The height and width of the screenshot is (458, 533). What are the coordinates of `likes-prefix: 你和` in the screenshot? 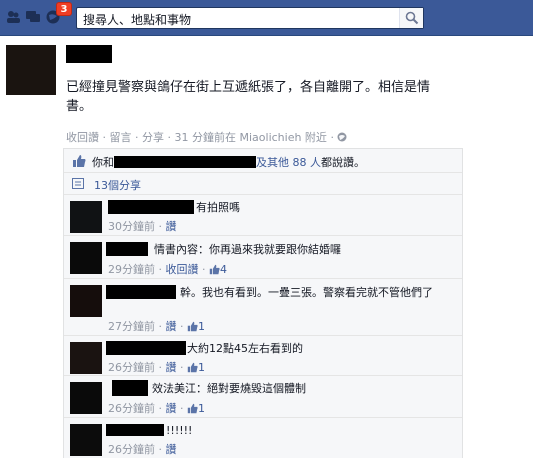 It's located at (103, 162).